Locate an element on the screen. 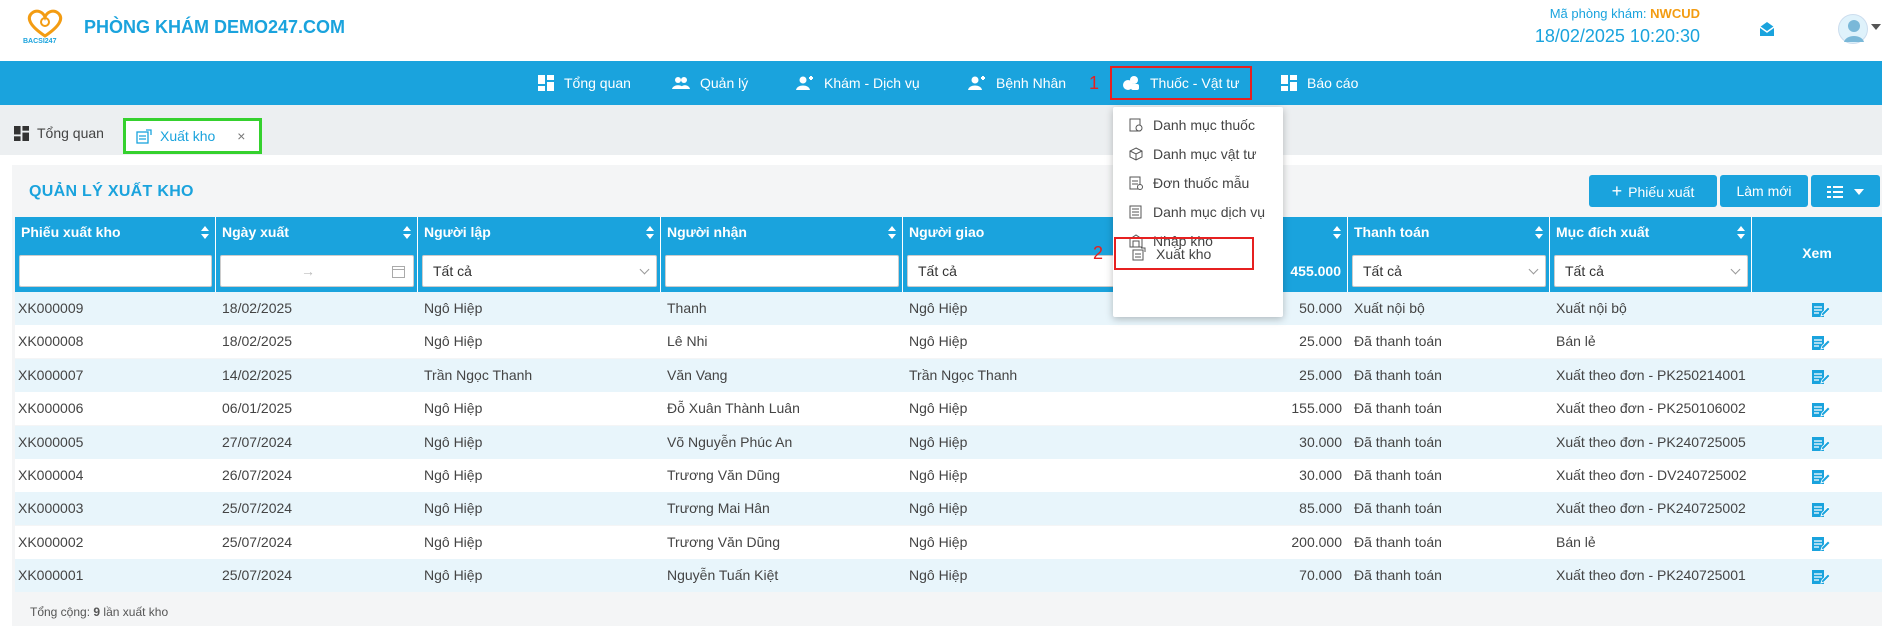 This screenshot has height=626, width=1882. user-avatar is located at coordinates (1853, 29).